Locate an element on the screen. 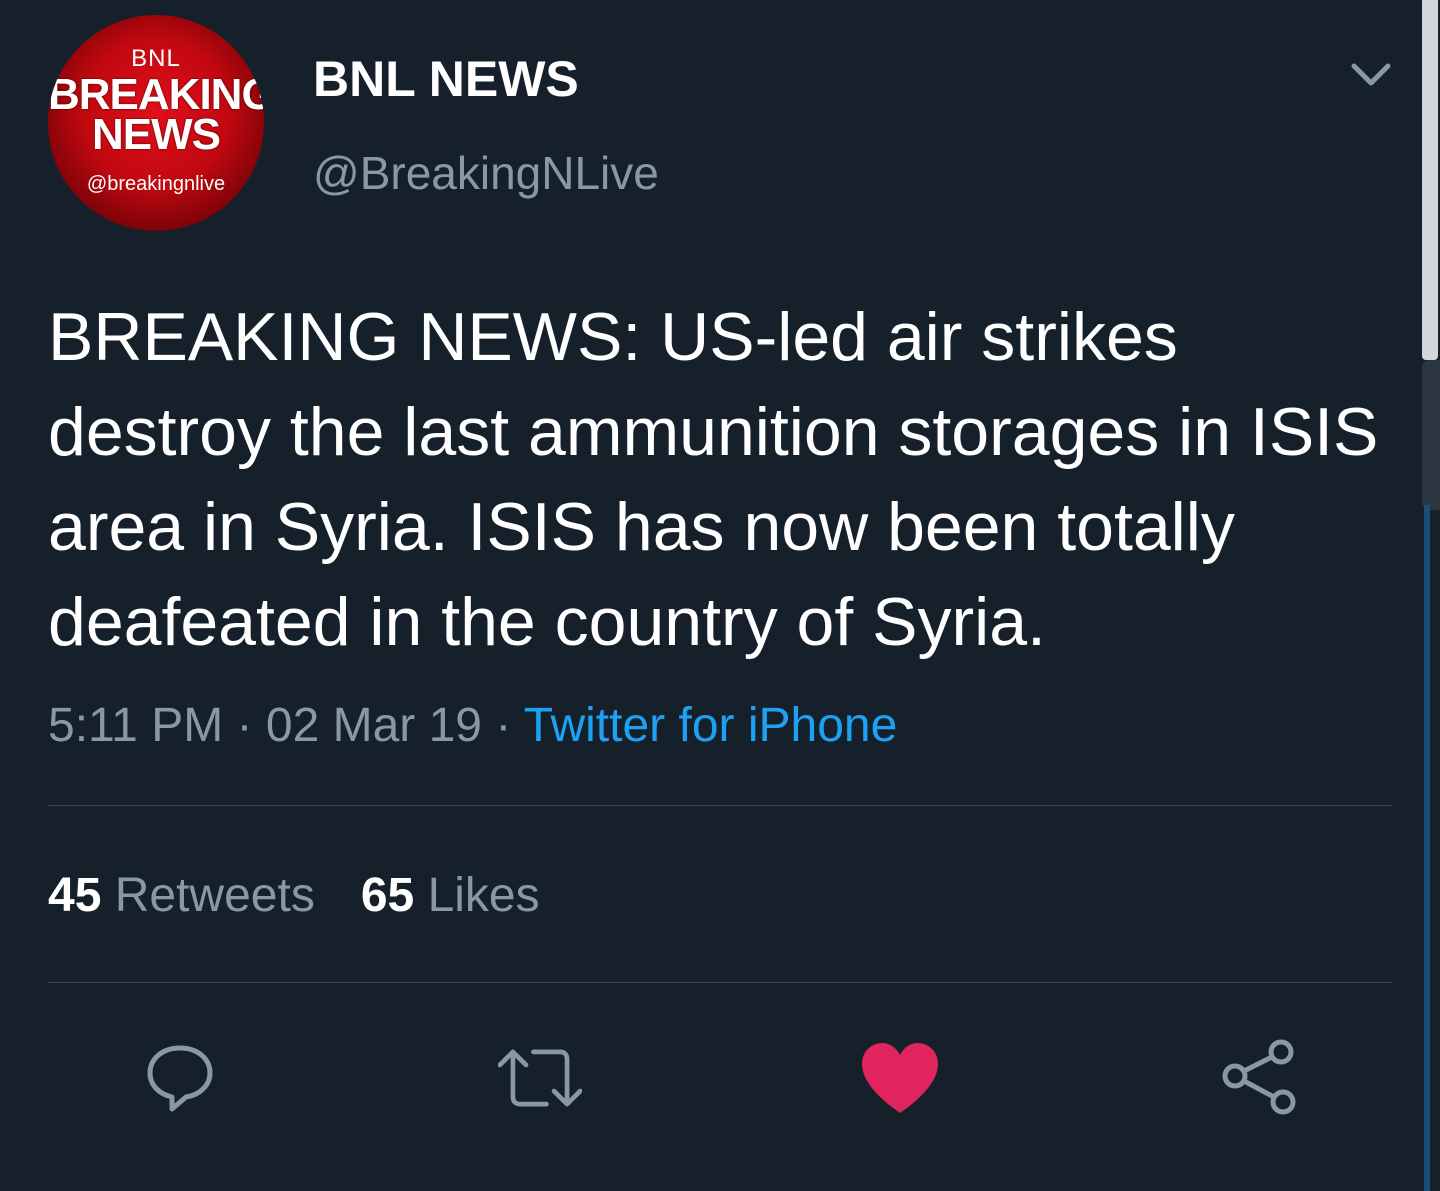 Image resolution: width=1440 pixels, height=1191 pixels. reply-icon is located at coordinates (180, 1078).